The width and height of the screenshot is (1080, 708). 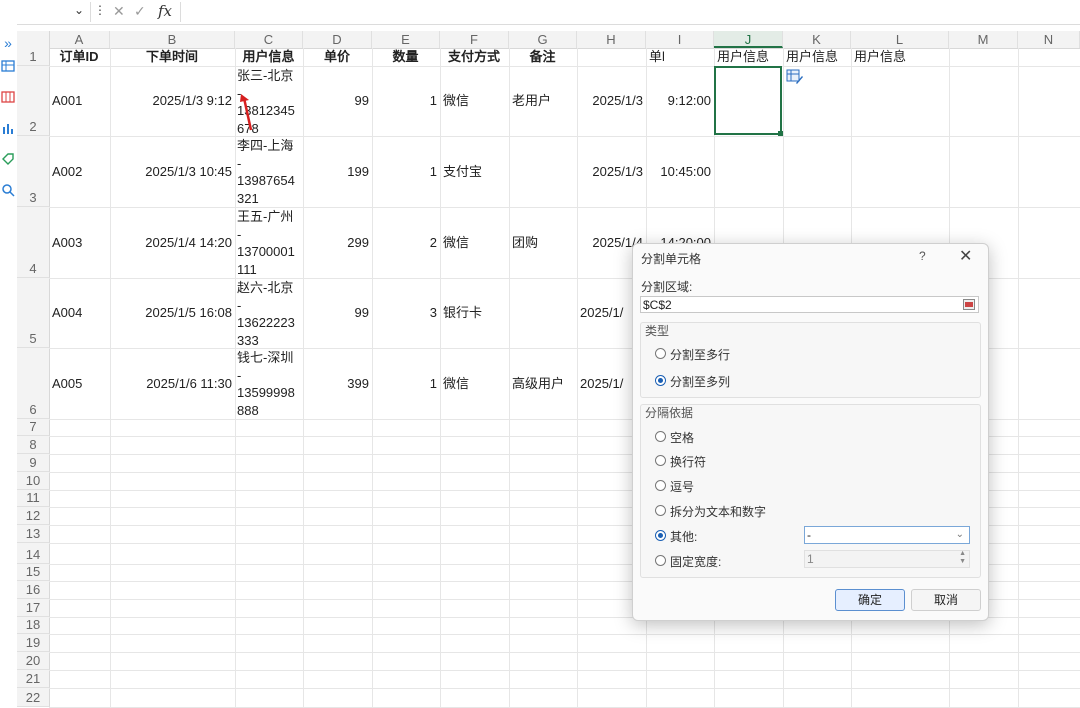 What do you see at coordinates (748, 39) in the screenshot?
I see `column-header-j: J` at bounding box center [748, 39].